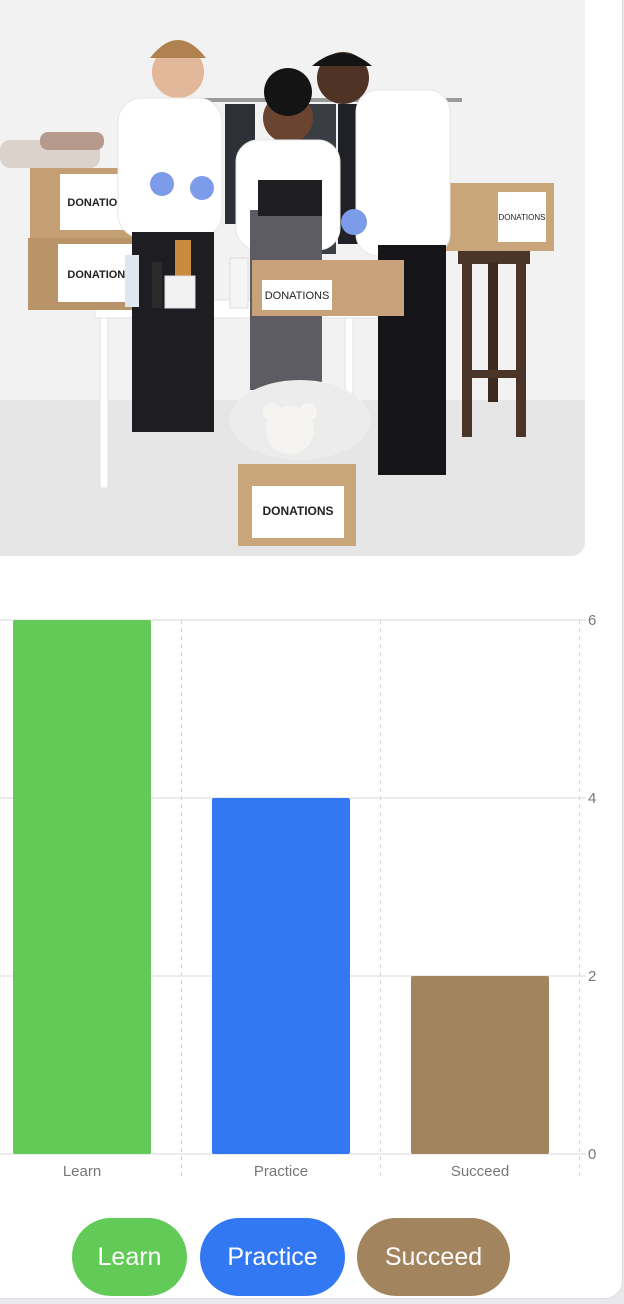 This screenshot has height=1304, width=624. I want to click on bar-practice, so click(281, 976).